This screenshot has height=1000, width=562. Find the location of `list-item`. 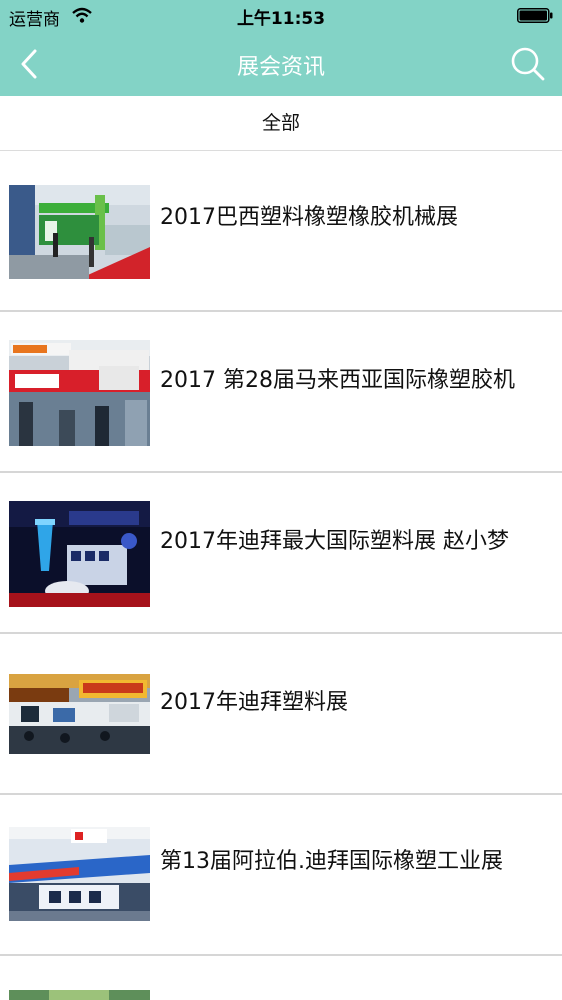

list-item is located at coordinates (281, 978).